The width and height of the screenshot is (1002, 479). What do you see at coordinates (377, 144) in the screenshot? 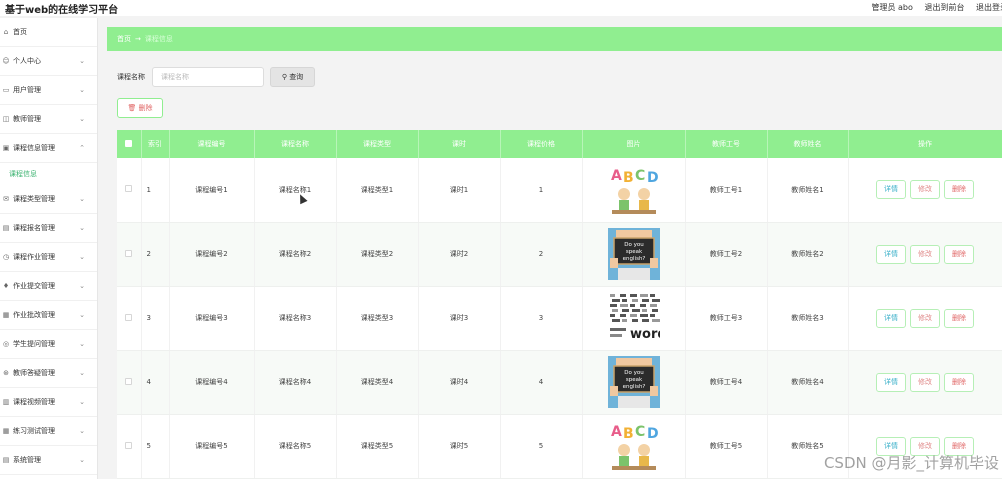
I see `column-header-4: 课程类型` at bounding box center [377, 144].